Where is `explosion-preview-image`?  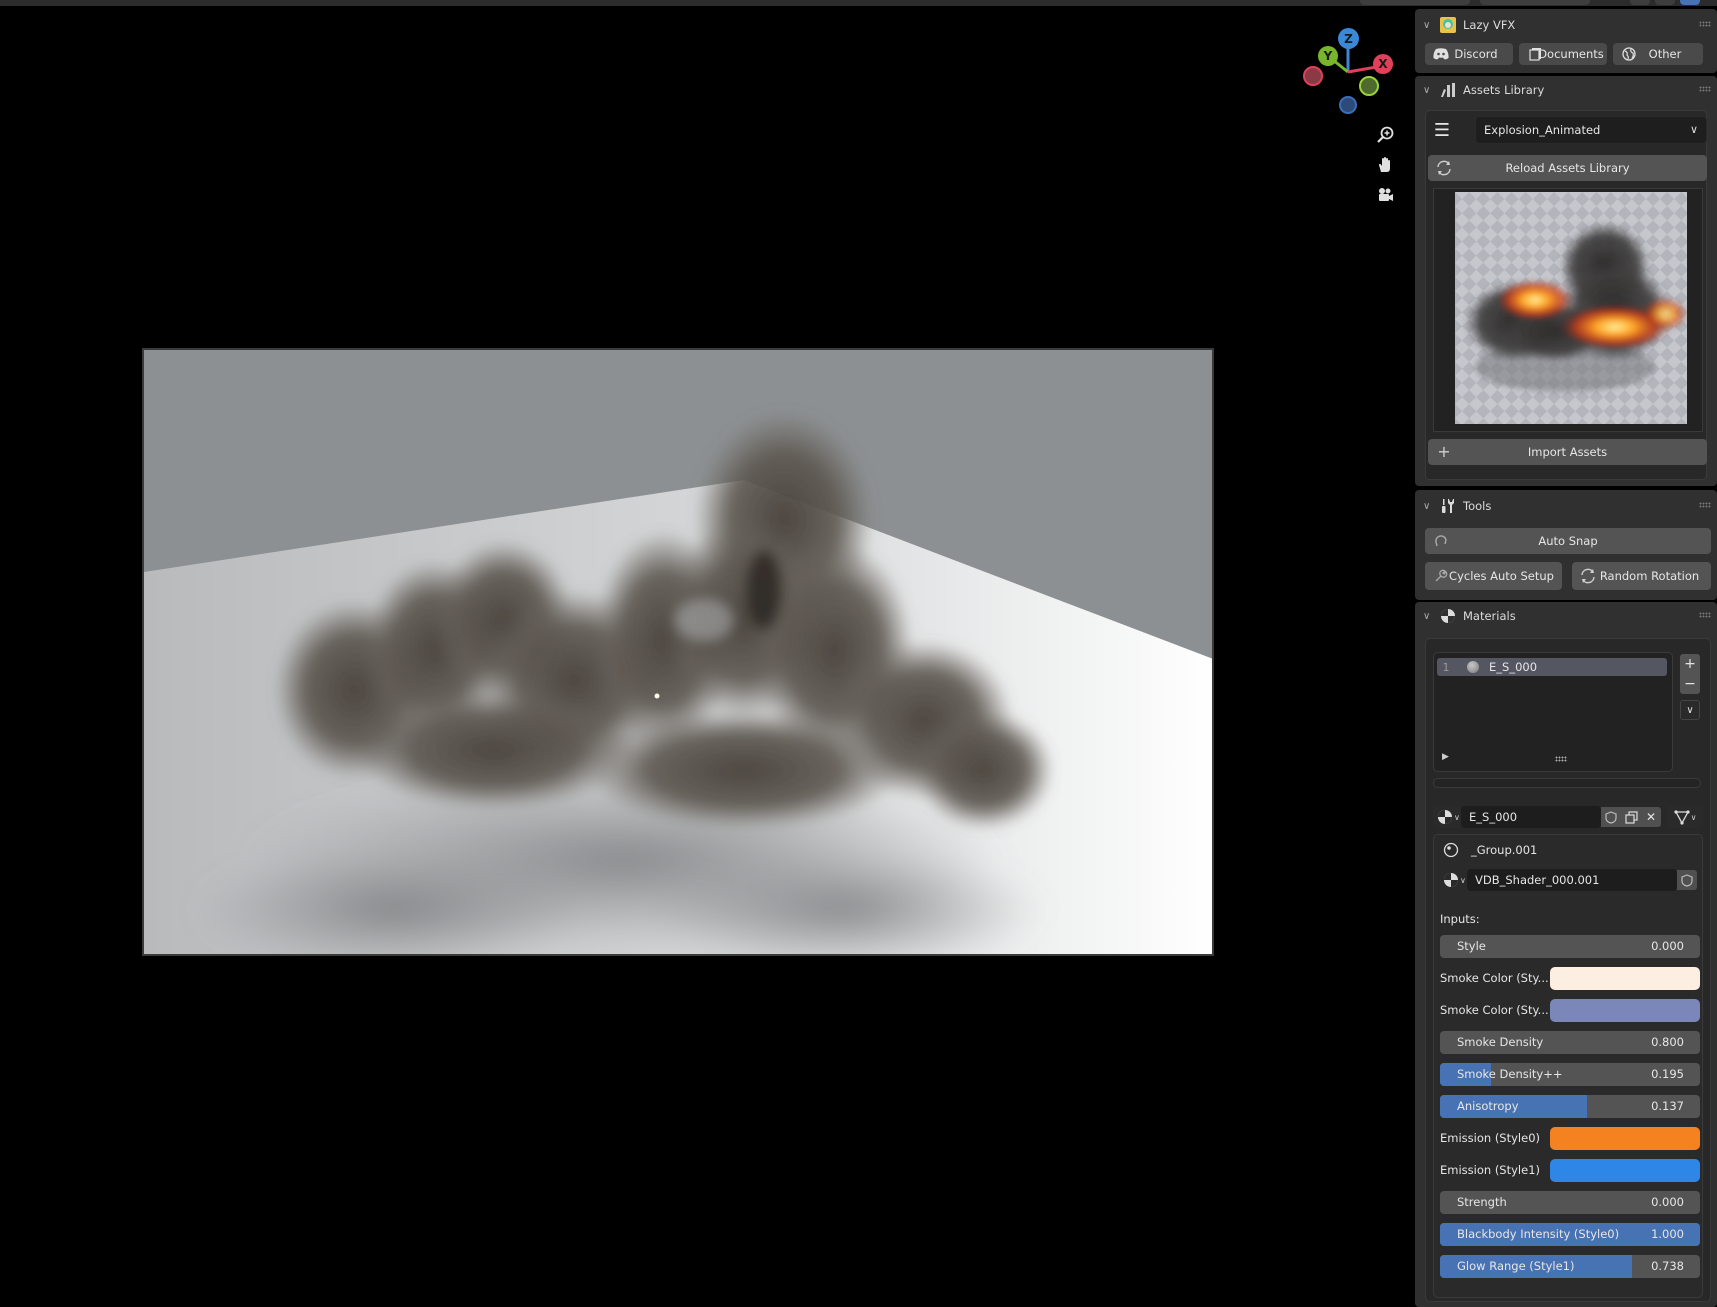 explosion-preview-image is located at coordinates (1571, 308).